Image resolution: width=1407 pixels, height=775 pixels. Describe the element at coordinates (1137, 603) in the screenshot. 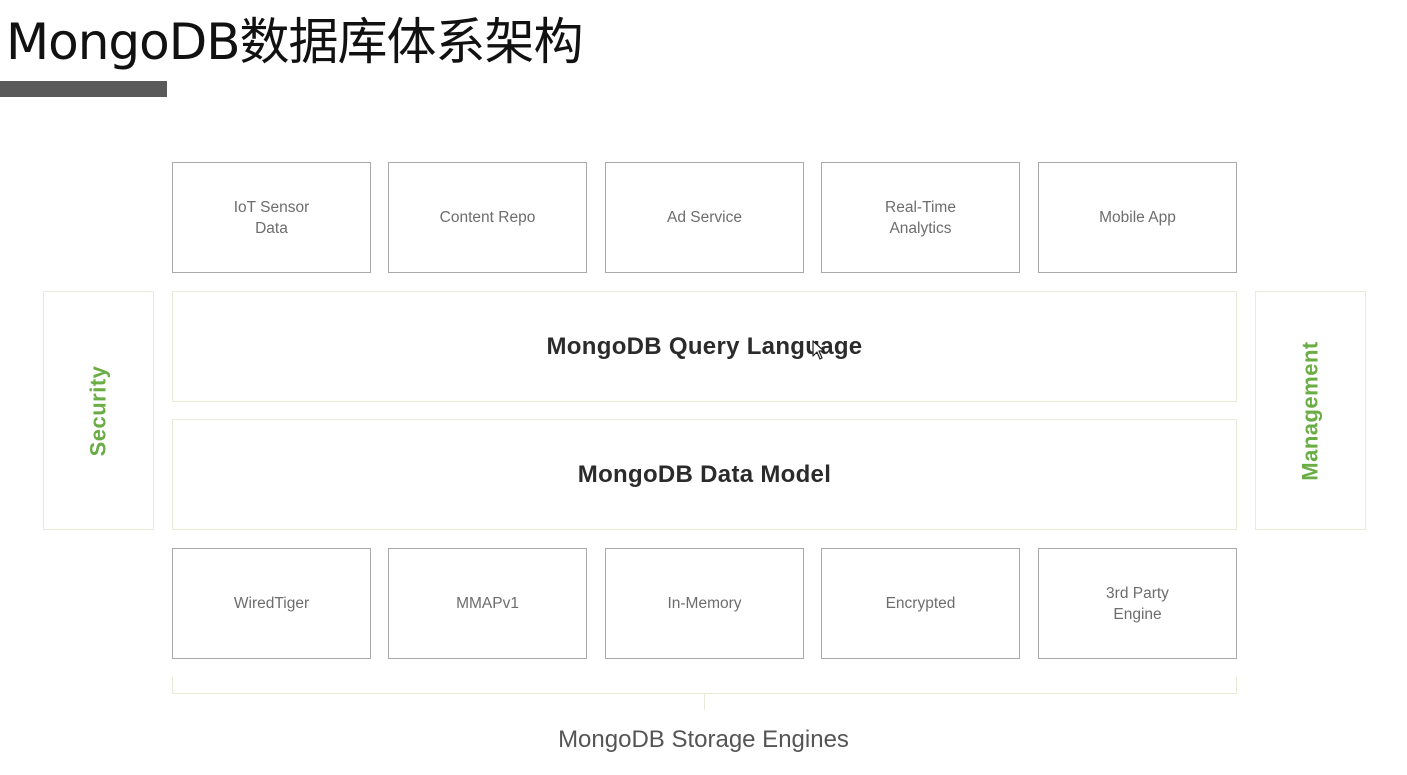

I see `engine-box-3rd-party-engine: 3rd Party Engine` at that location.